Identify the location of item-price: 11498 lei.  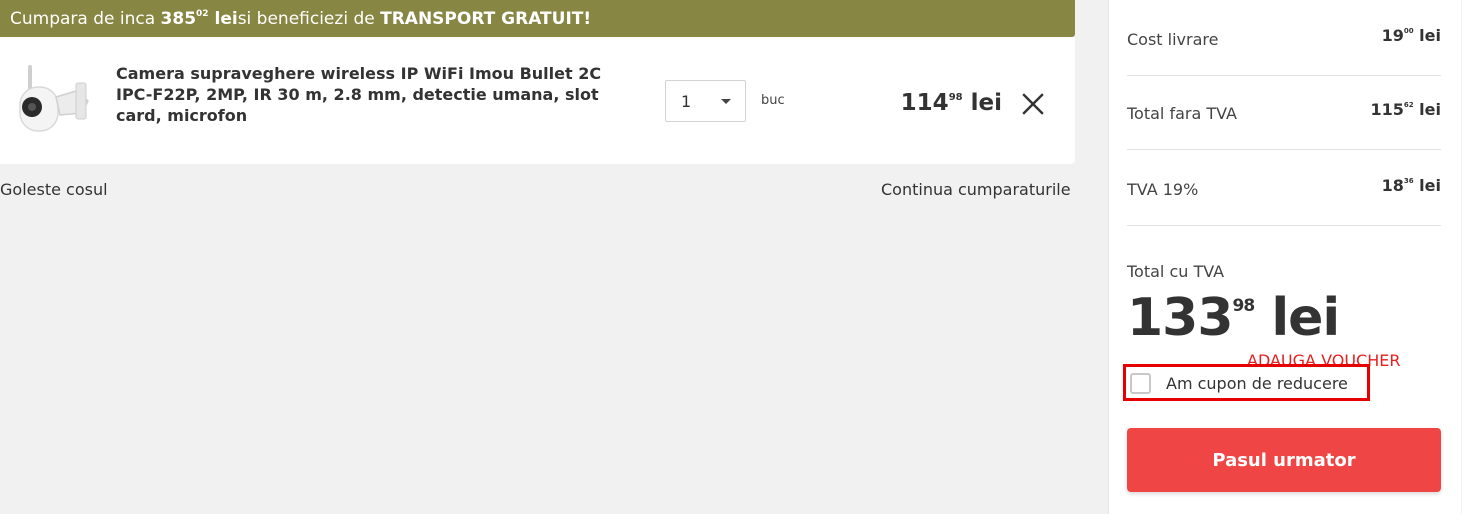
(951, 103).